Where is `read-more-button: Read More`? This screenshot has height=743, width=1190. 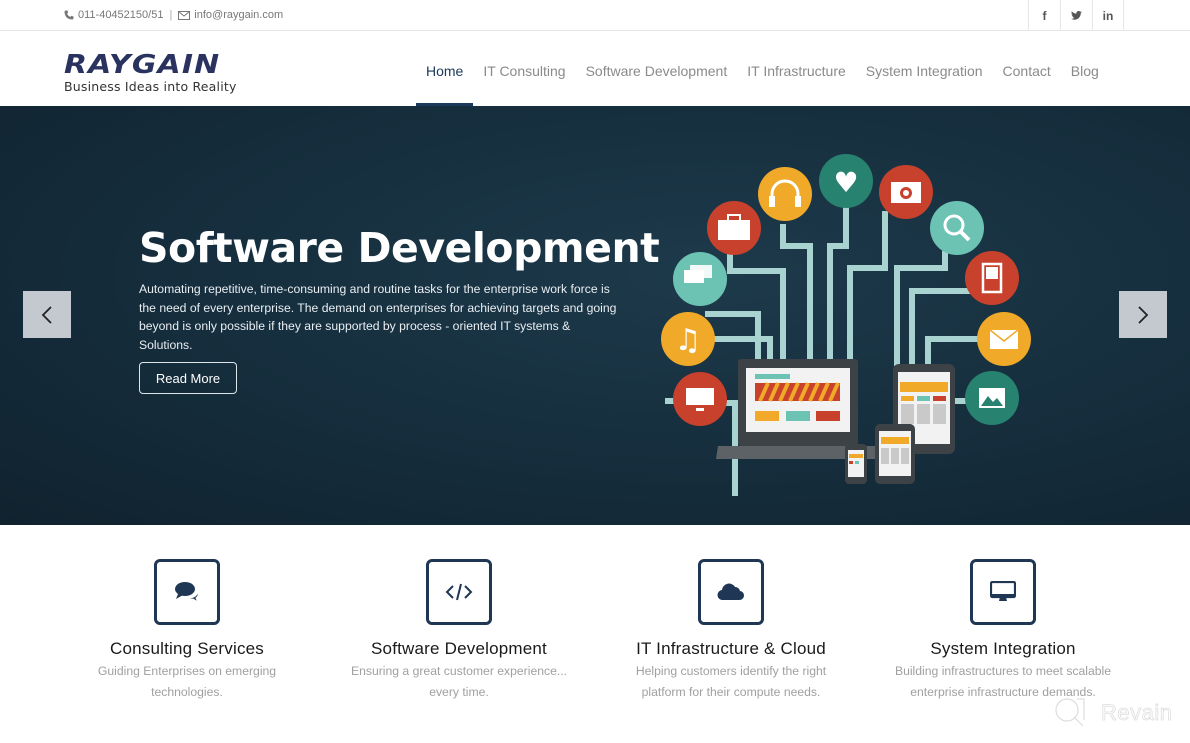 read-more-button: Read More is located at coordinates (188, 378).